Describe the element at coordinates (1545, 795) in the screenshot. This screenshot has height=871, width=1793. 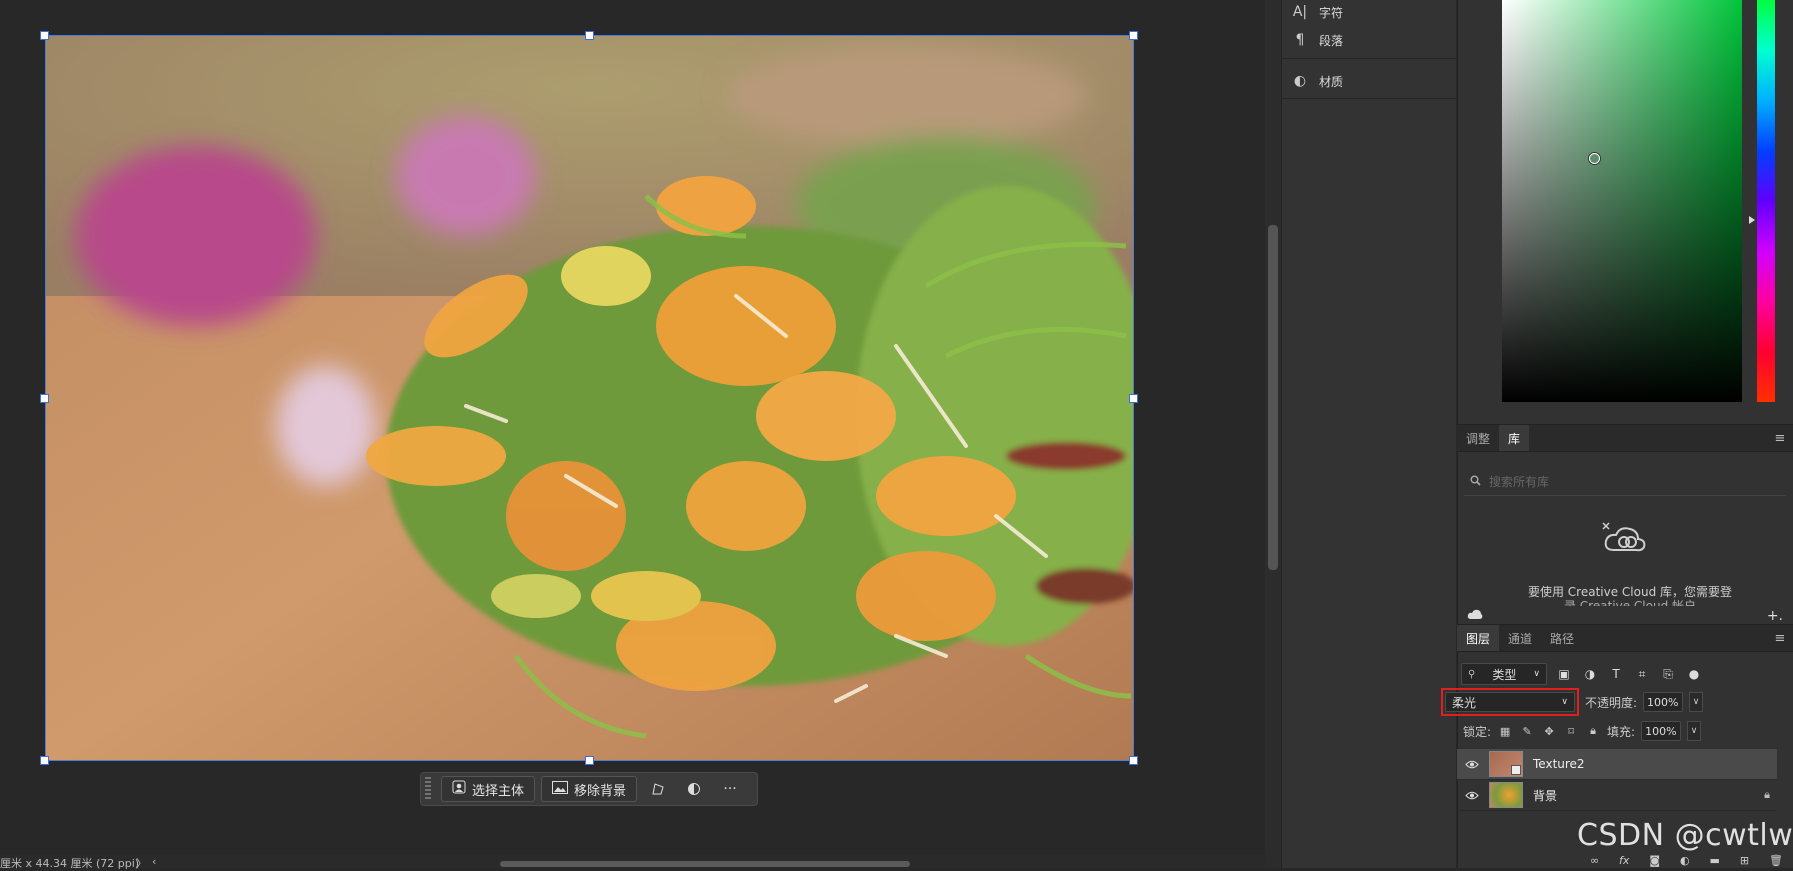
I see `layer-name: 背景` at that location.